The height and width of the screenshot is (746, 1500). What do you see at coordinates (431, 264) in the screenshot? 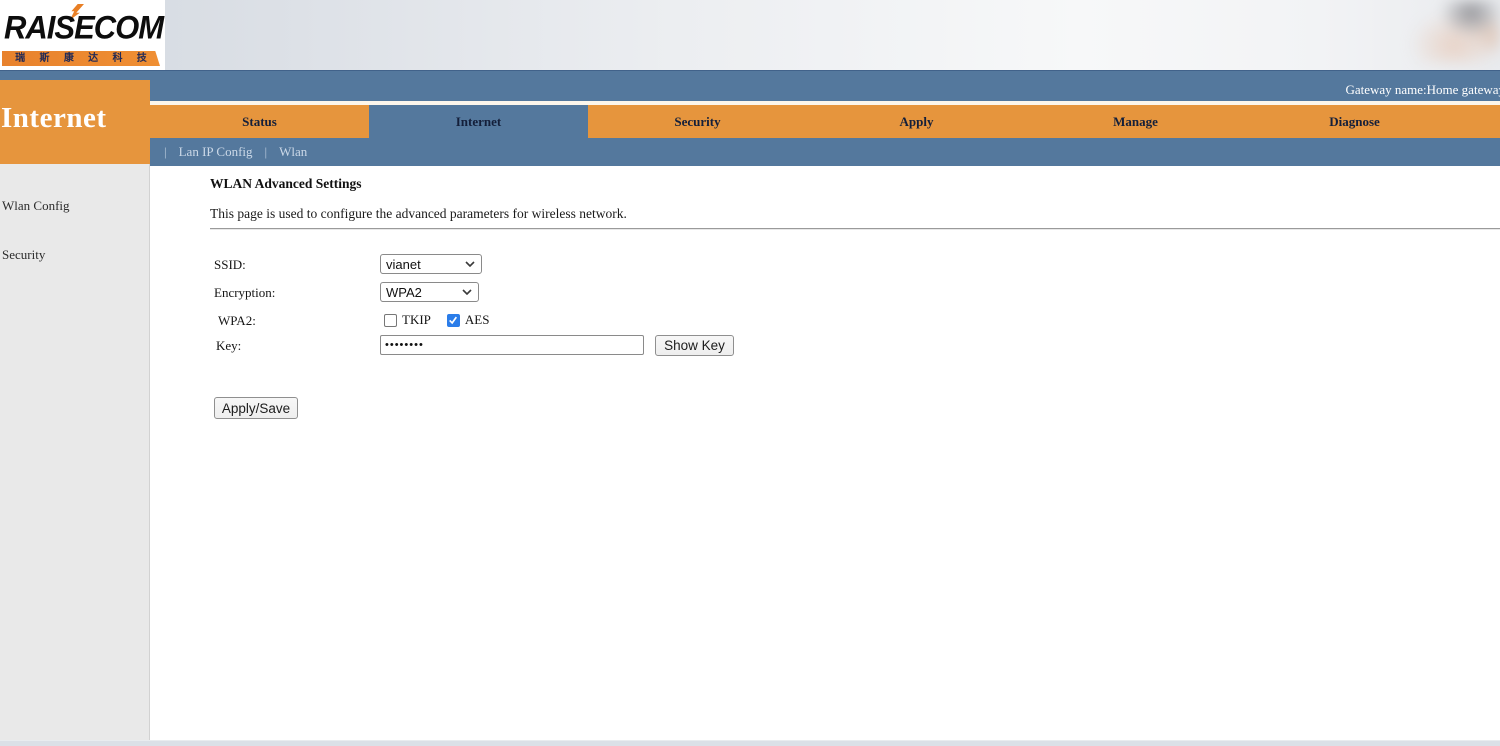
I see `ssid-select: vianet` at bounding box center [431, 264].